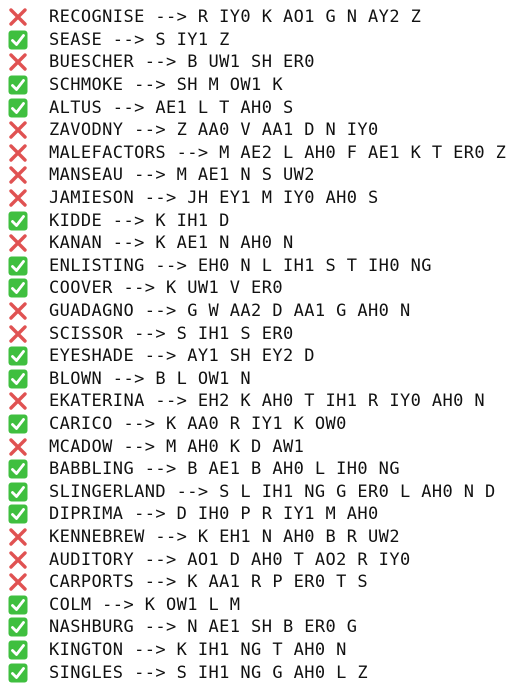  I want to click on list-item: KENNEBREW --> K EH1 N AH0 B R UW2, so click(268, 537).